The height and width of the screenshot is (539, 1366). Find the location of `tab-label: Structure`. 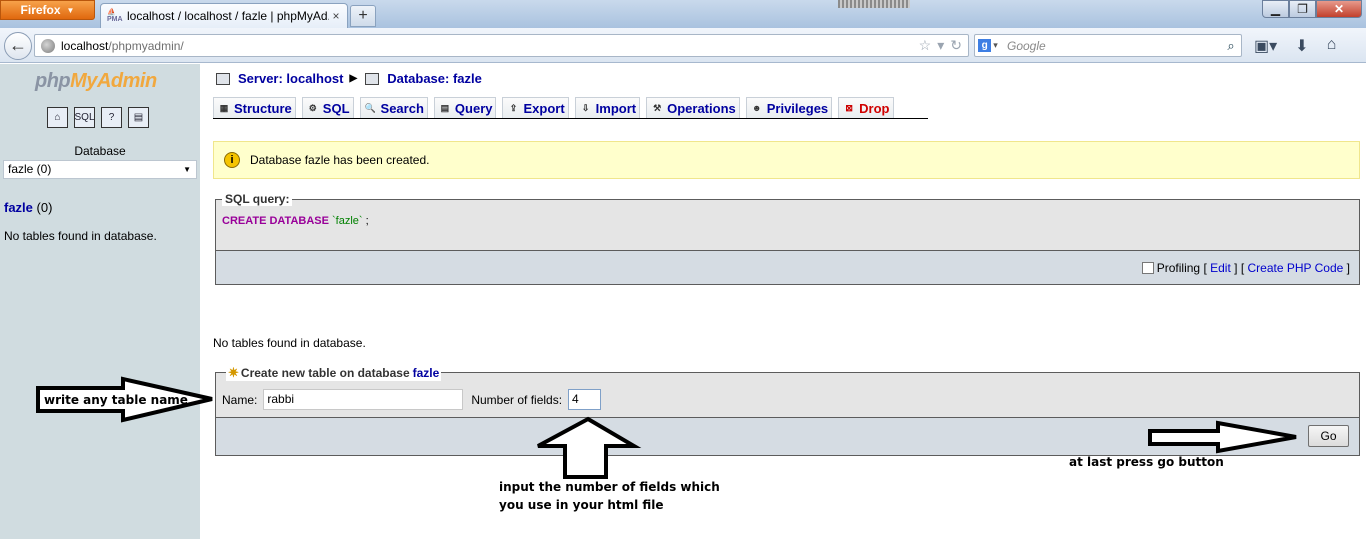

tab-label: Structure is located at coordinates (263, 108).